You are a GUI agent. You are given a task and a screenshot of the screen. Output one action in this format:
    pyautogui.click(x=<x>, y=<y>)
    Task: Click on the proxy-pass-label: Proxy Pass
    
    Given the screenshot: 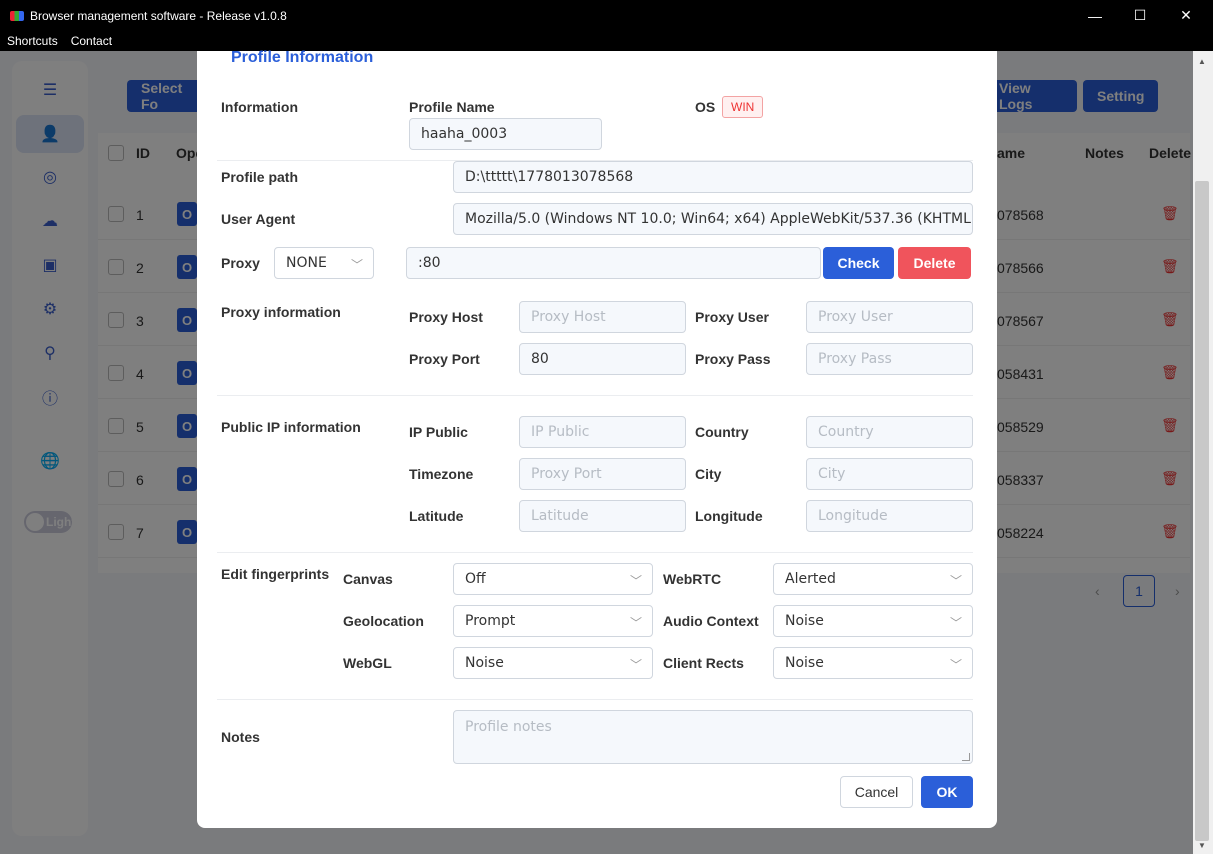 What is the action you would take?
    pyautogui.click(x=733, y=359)
    